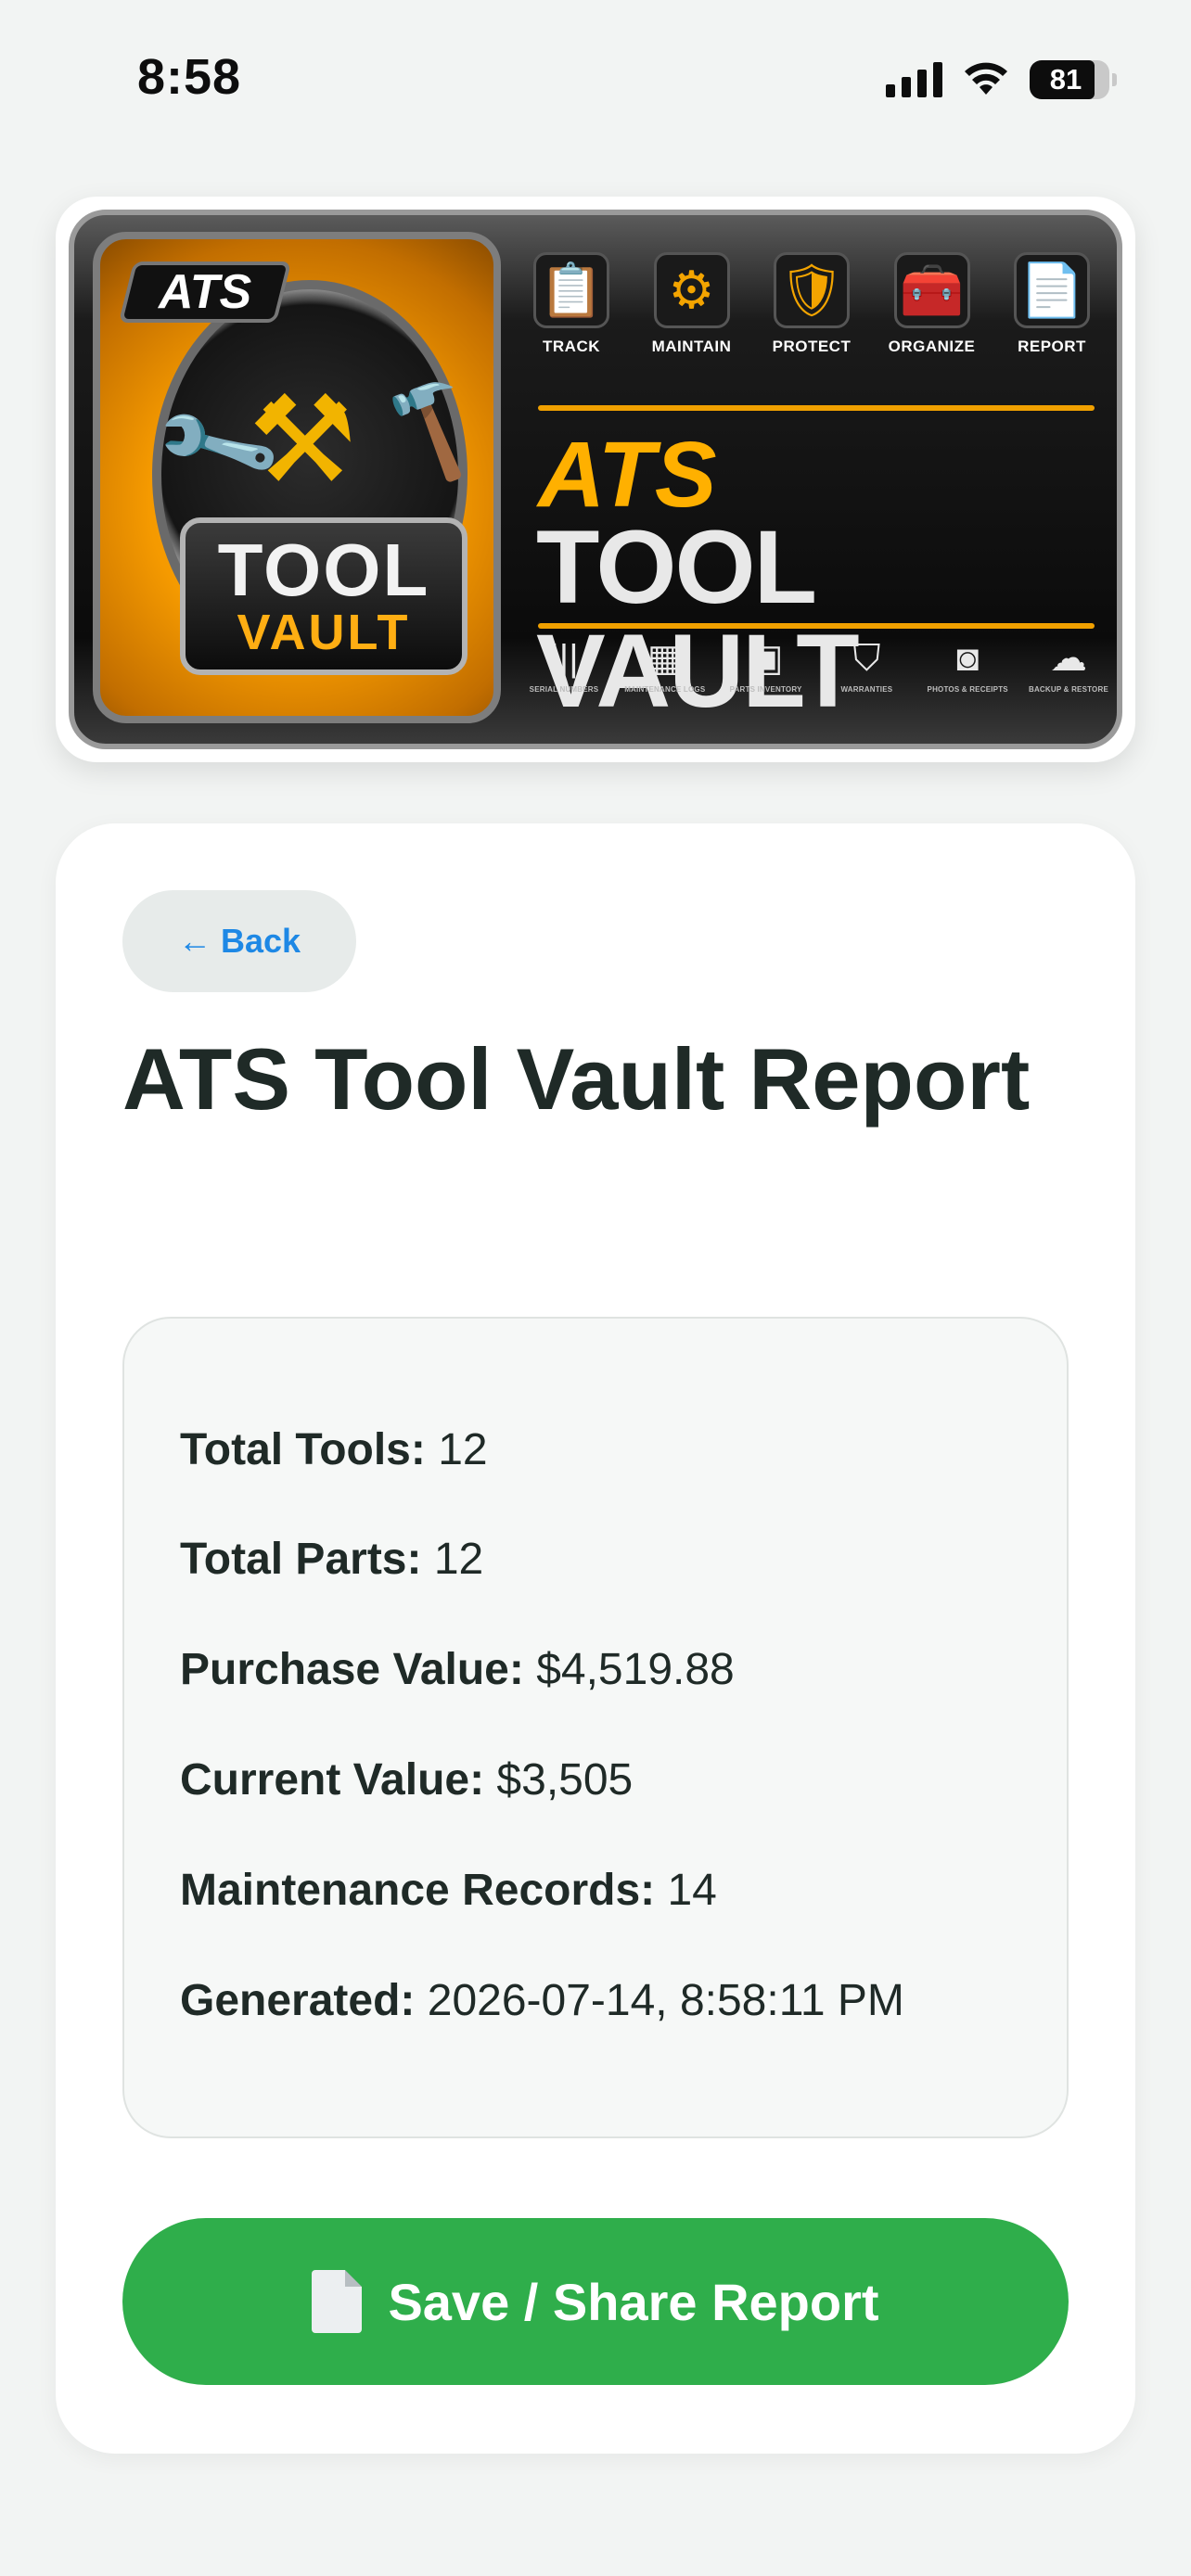 The height and width of the screenshot is (2576, 1191). Describe the element at coordinates (665, 658) in the screenshot. I see `calendar-icon: ▦` at that location.